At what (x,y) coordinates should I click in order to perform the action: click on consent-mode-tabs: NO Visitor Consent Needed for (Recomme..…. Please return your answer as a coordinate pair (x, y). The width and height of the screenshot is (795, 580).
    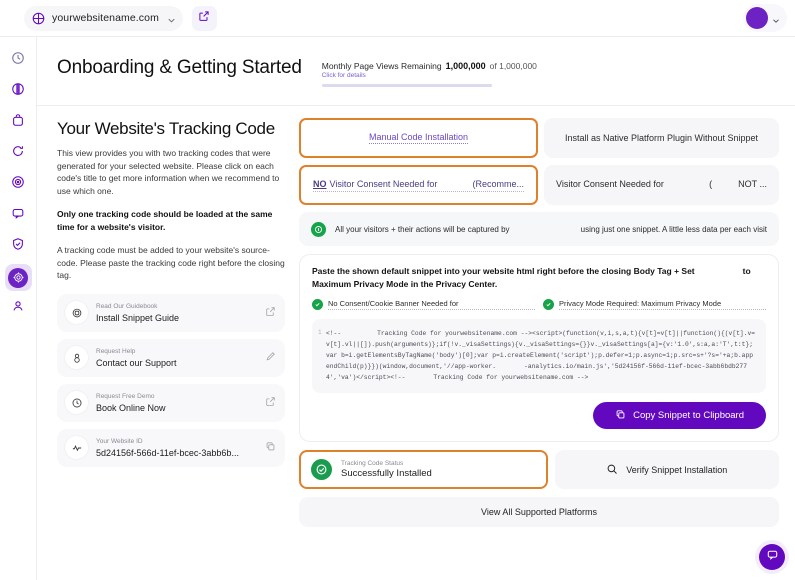
    Looking at the image, I should click on (539, 185).